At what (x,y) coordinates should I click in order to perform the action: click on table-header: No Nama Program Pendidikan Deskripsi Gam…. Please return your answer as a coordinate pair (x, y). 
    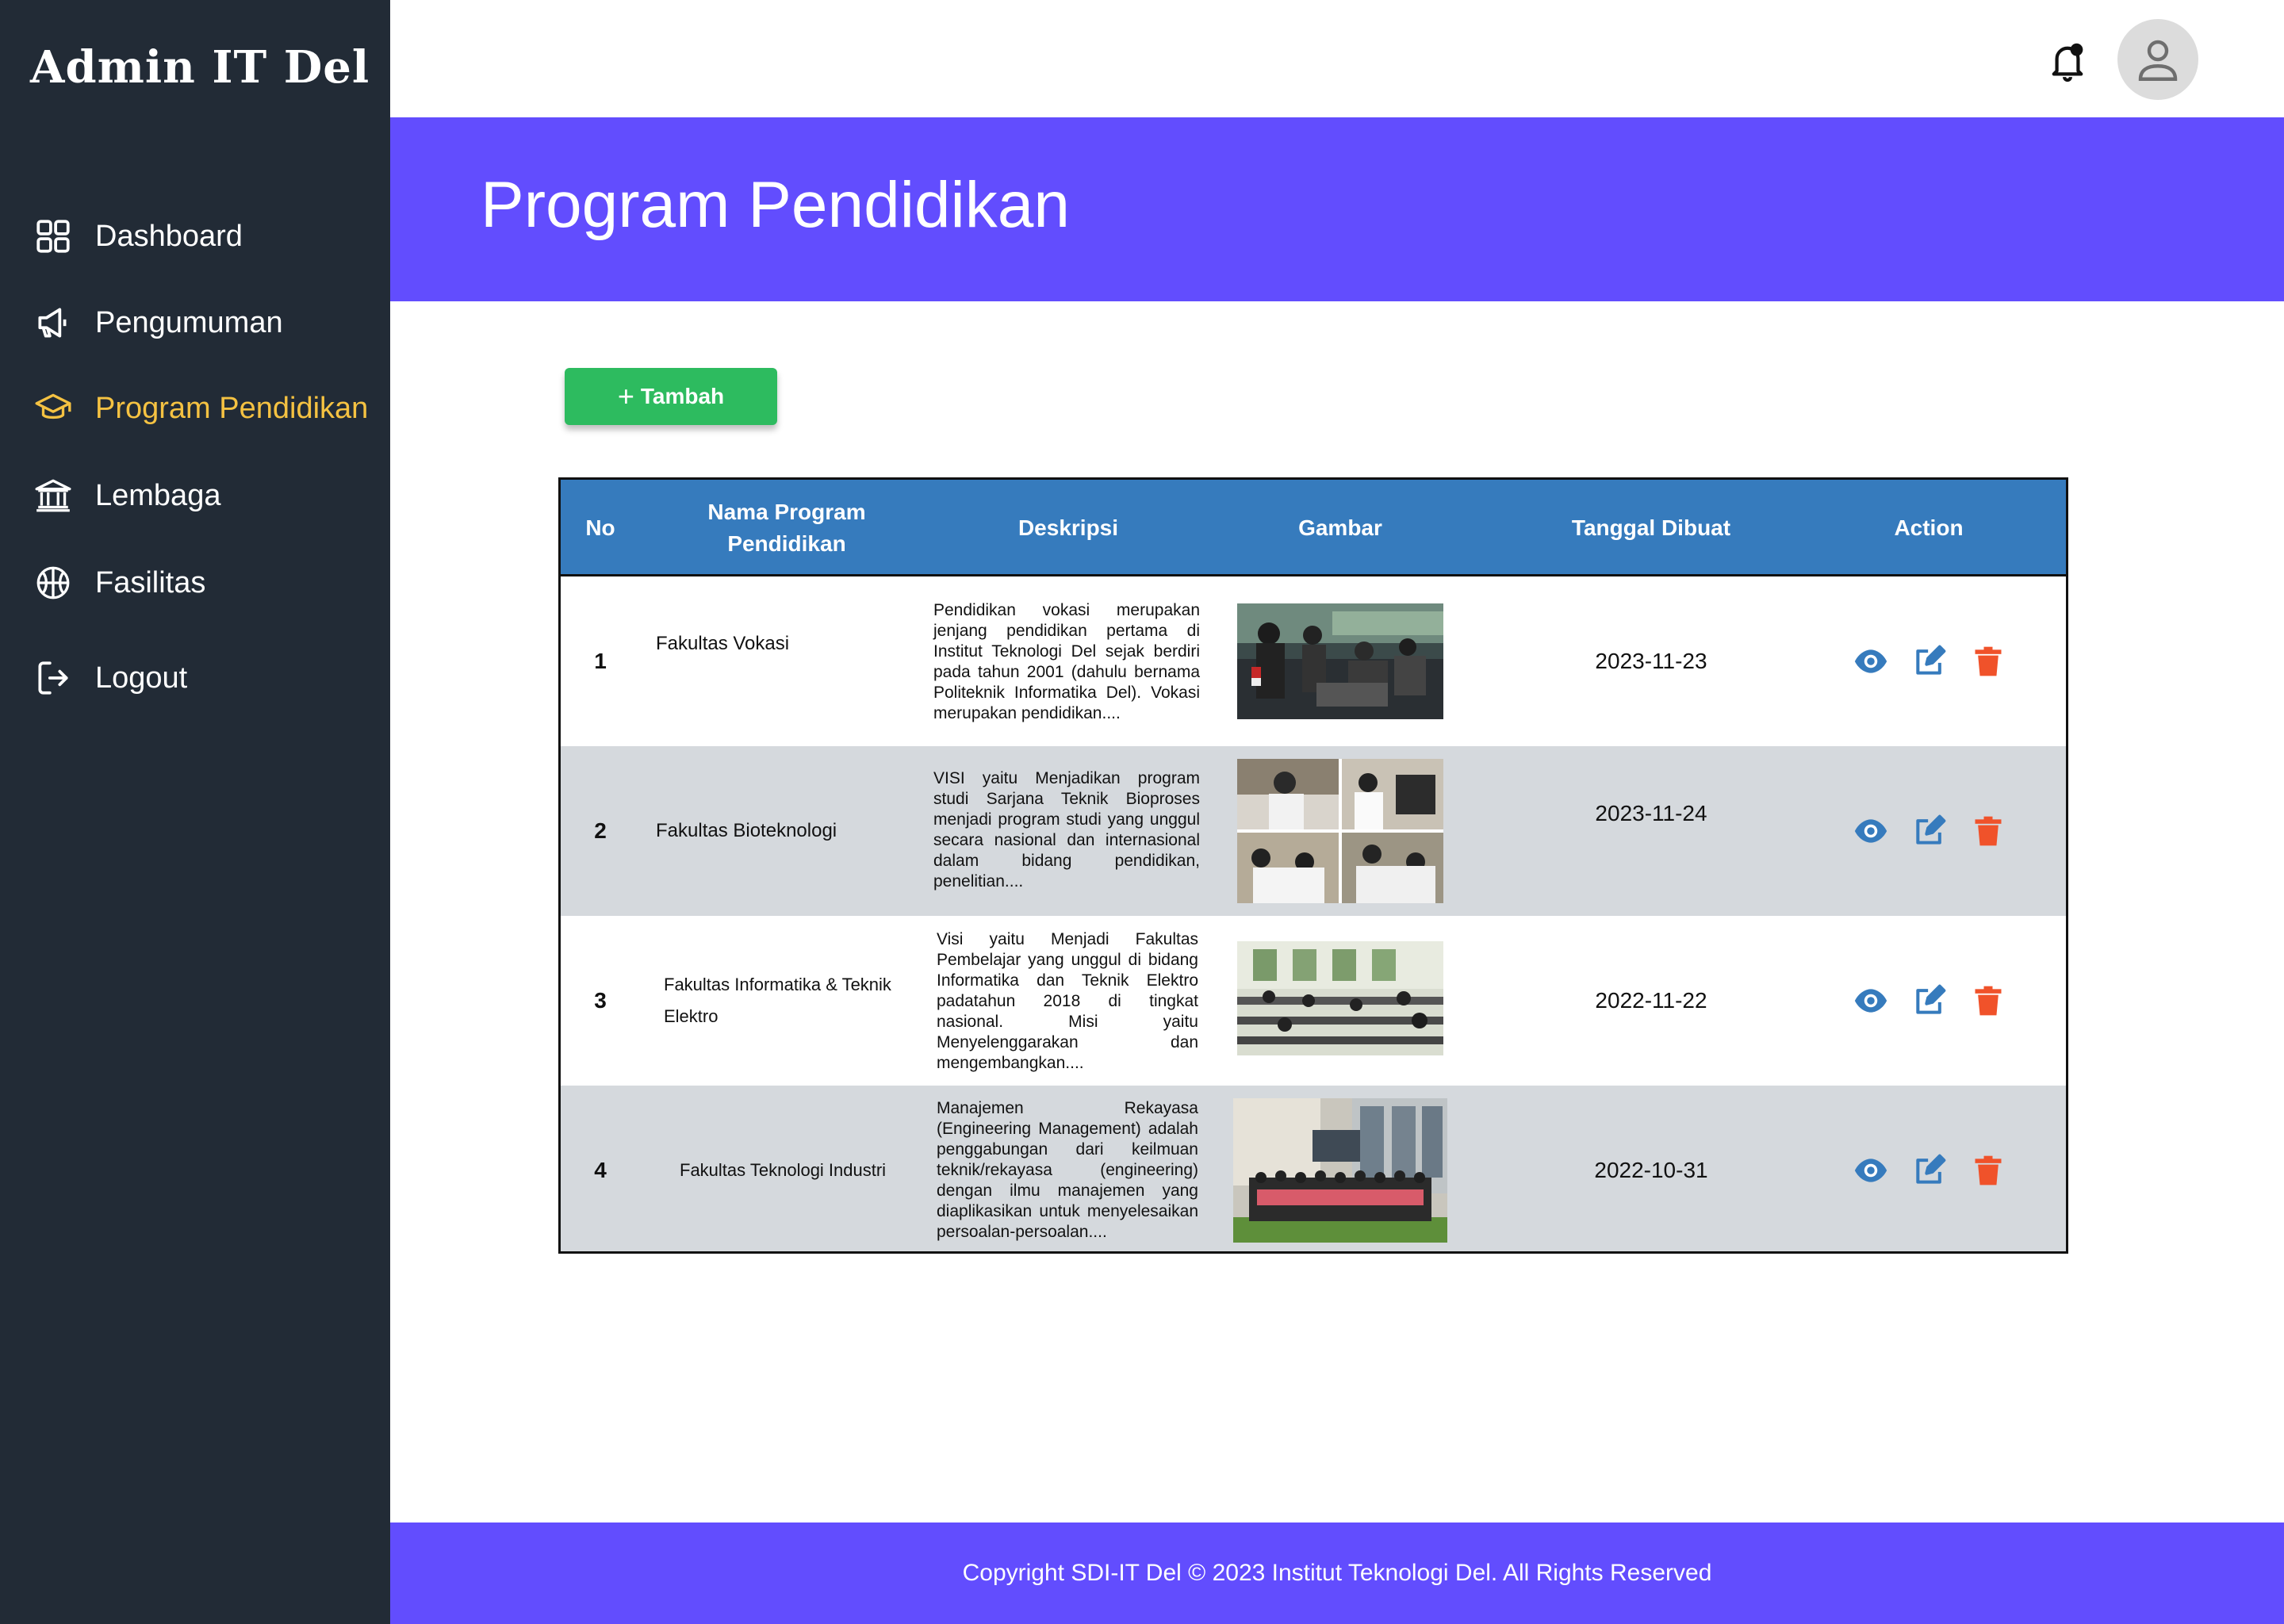
    Looking at the image, I should click on (1313, 528).